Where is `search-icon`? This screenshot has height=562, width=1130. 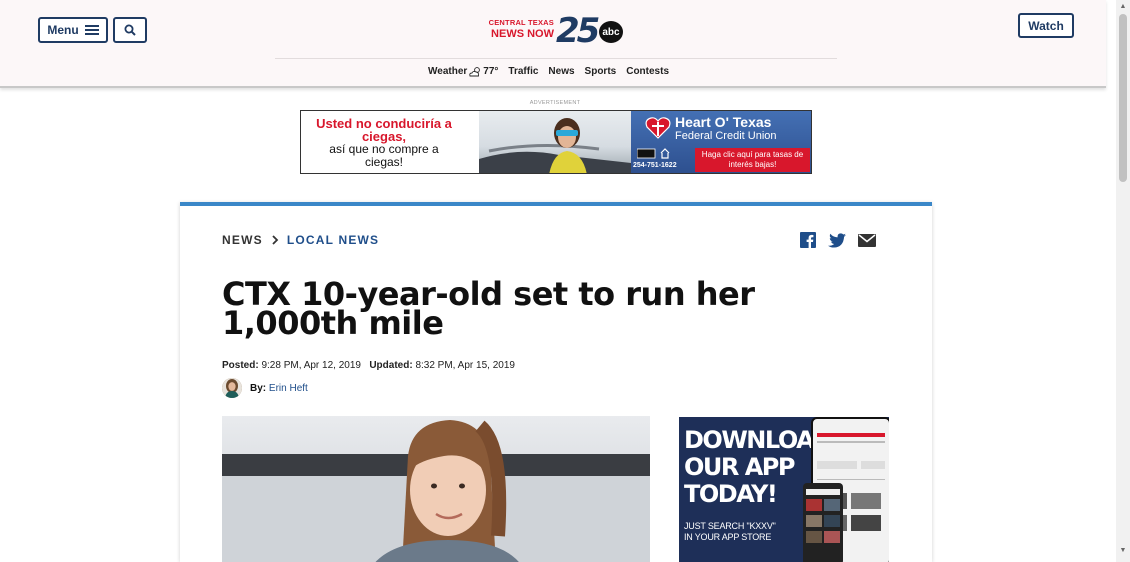
search-icon is located at coordinates (130, 30).